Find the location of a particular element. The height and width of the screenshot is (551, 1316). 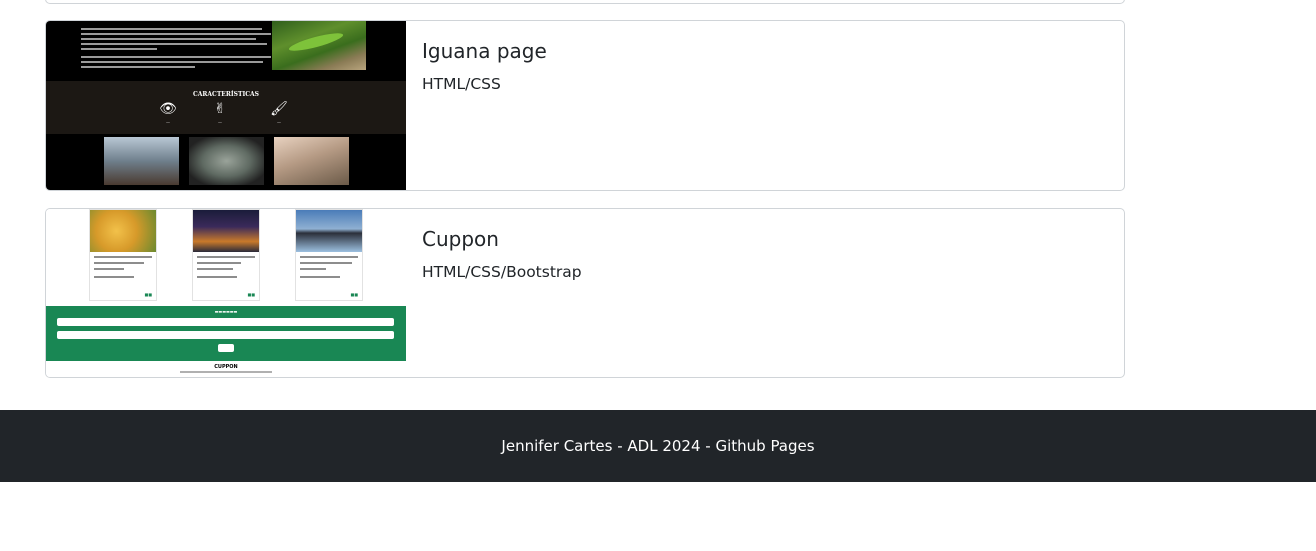

name-field is located at coordinates (225, 322).